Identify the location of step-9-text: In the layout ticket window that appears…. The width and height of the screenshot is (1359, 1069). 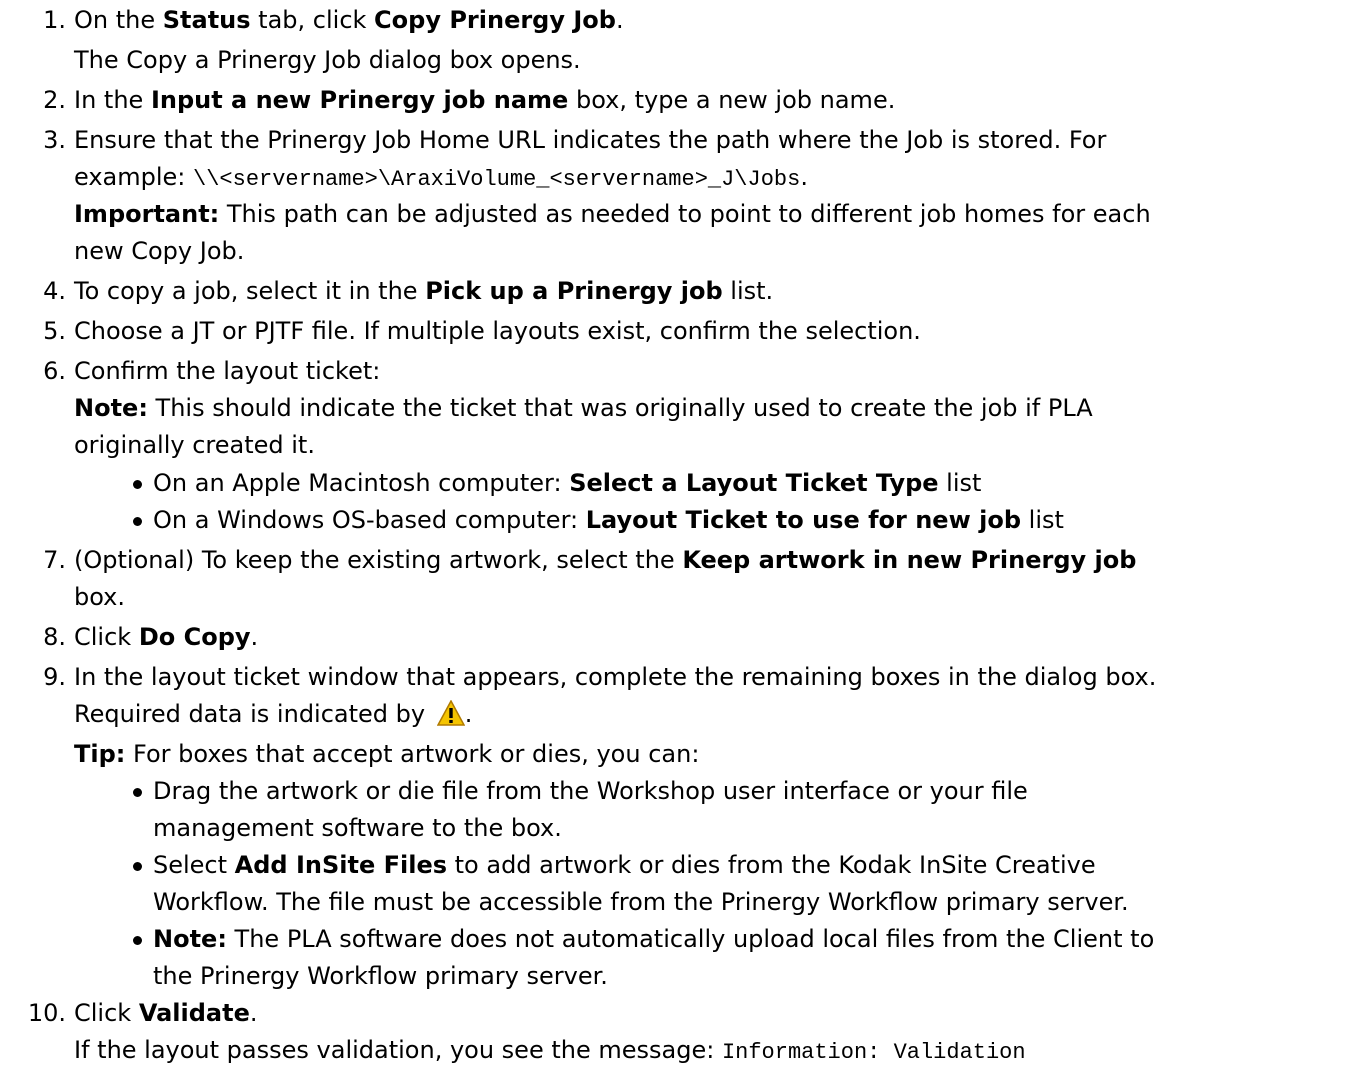
(615, 677).